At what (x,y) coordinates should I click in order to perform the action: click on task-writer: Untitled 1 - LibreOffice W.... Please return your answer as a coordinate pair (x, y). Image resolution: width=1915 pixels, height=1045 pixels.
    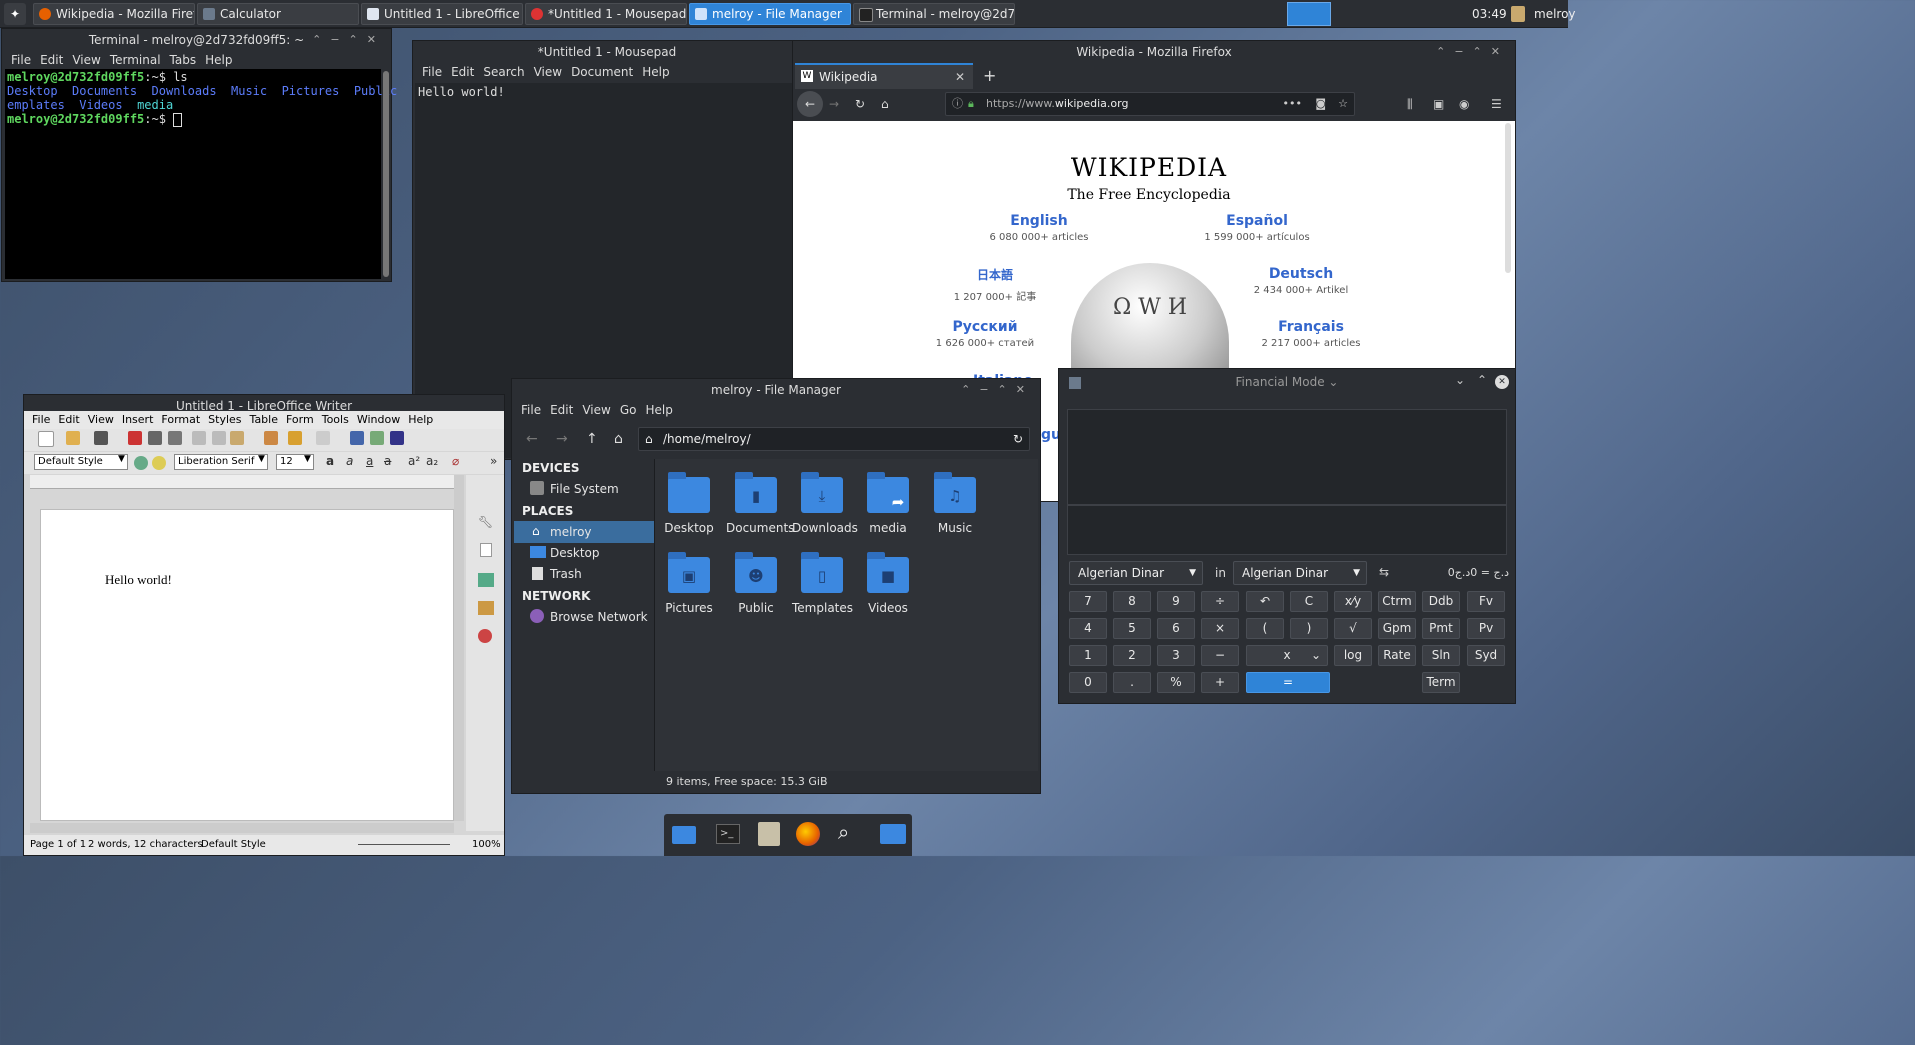
    Looking at the image, I should click on (442, 14).